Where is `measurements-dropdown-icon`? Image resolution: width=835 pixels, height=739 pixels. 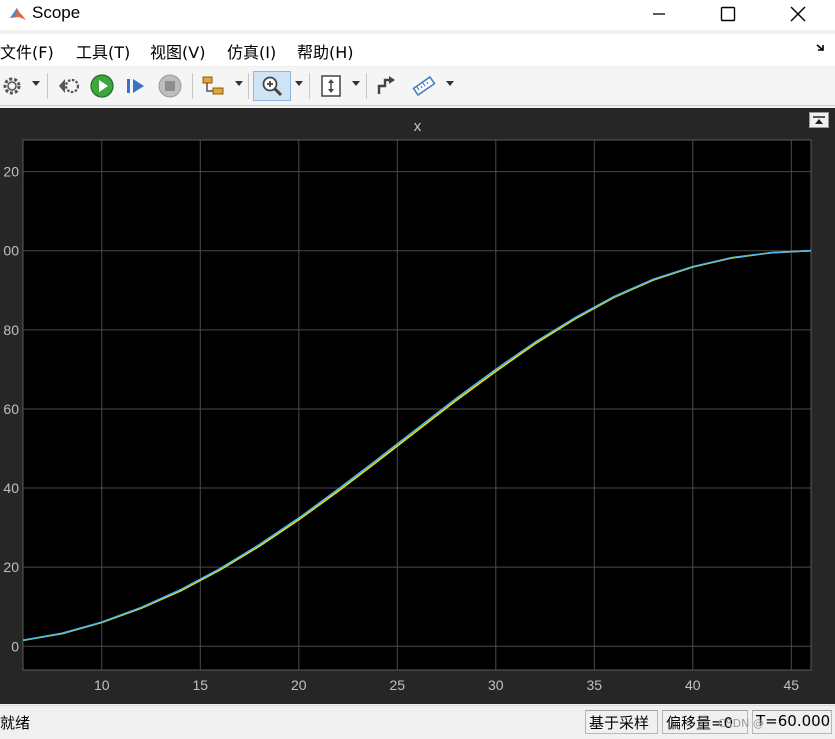
measurements-dropdown-icon is located at coordinates (450, 83).